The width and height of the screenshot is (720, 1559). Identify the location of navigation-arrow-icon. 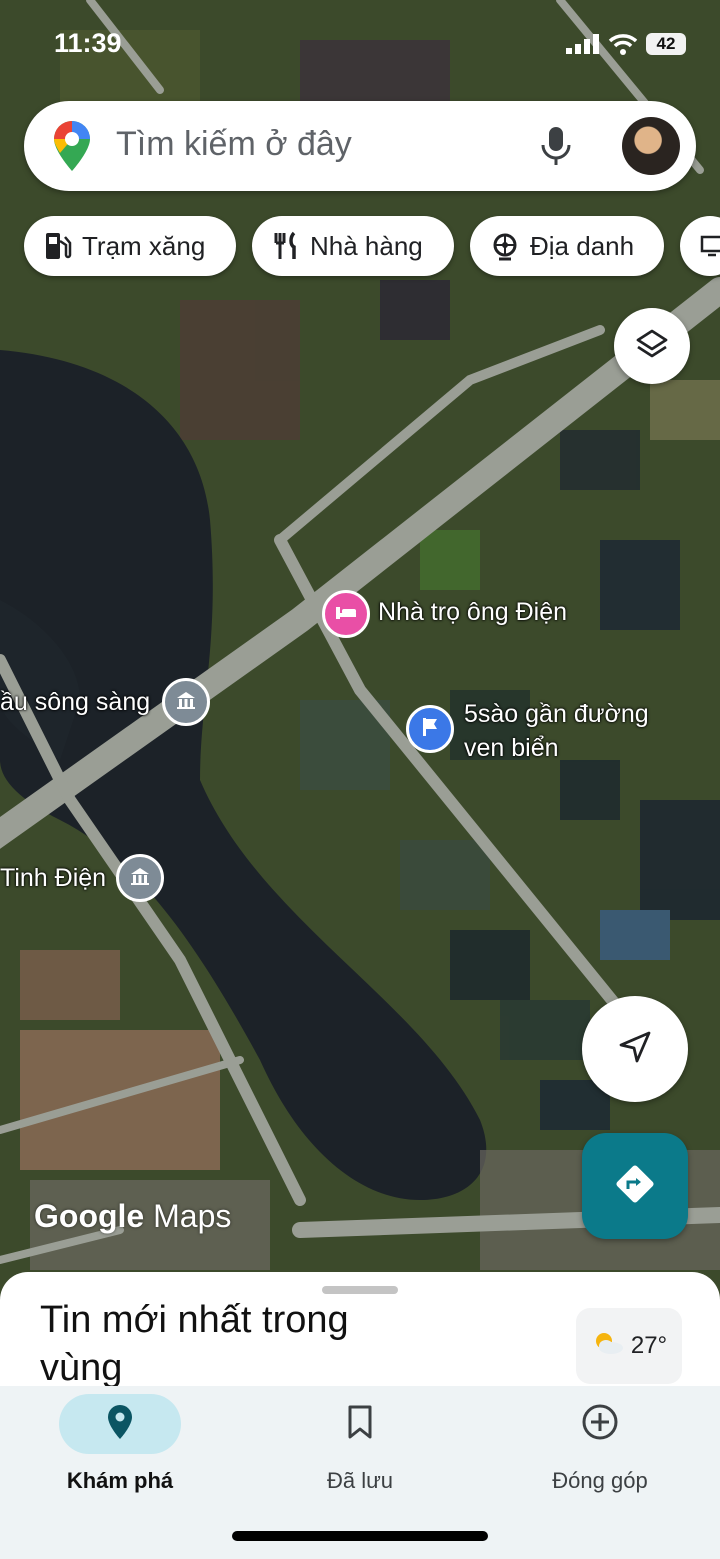
(635, 1049).